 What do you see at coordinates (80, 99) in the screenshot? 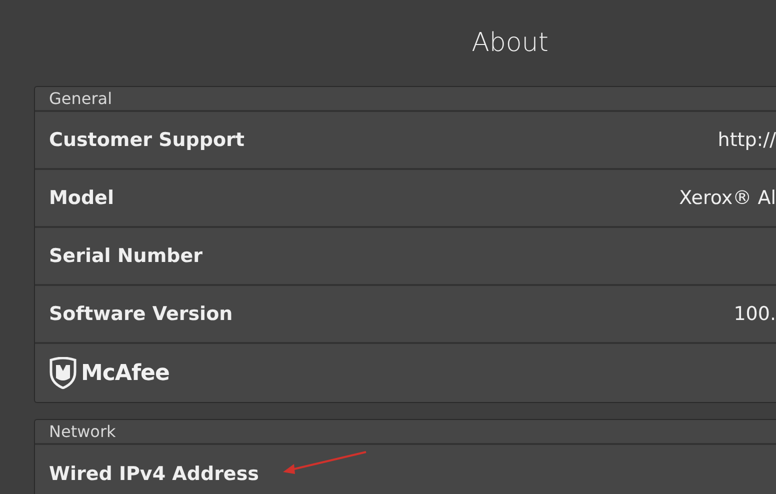
I see `section-header: General` at bounding box center [80, 99].